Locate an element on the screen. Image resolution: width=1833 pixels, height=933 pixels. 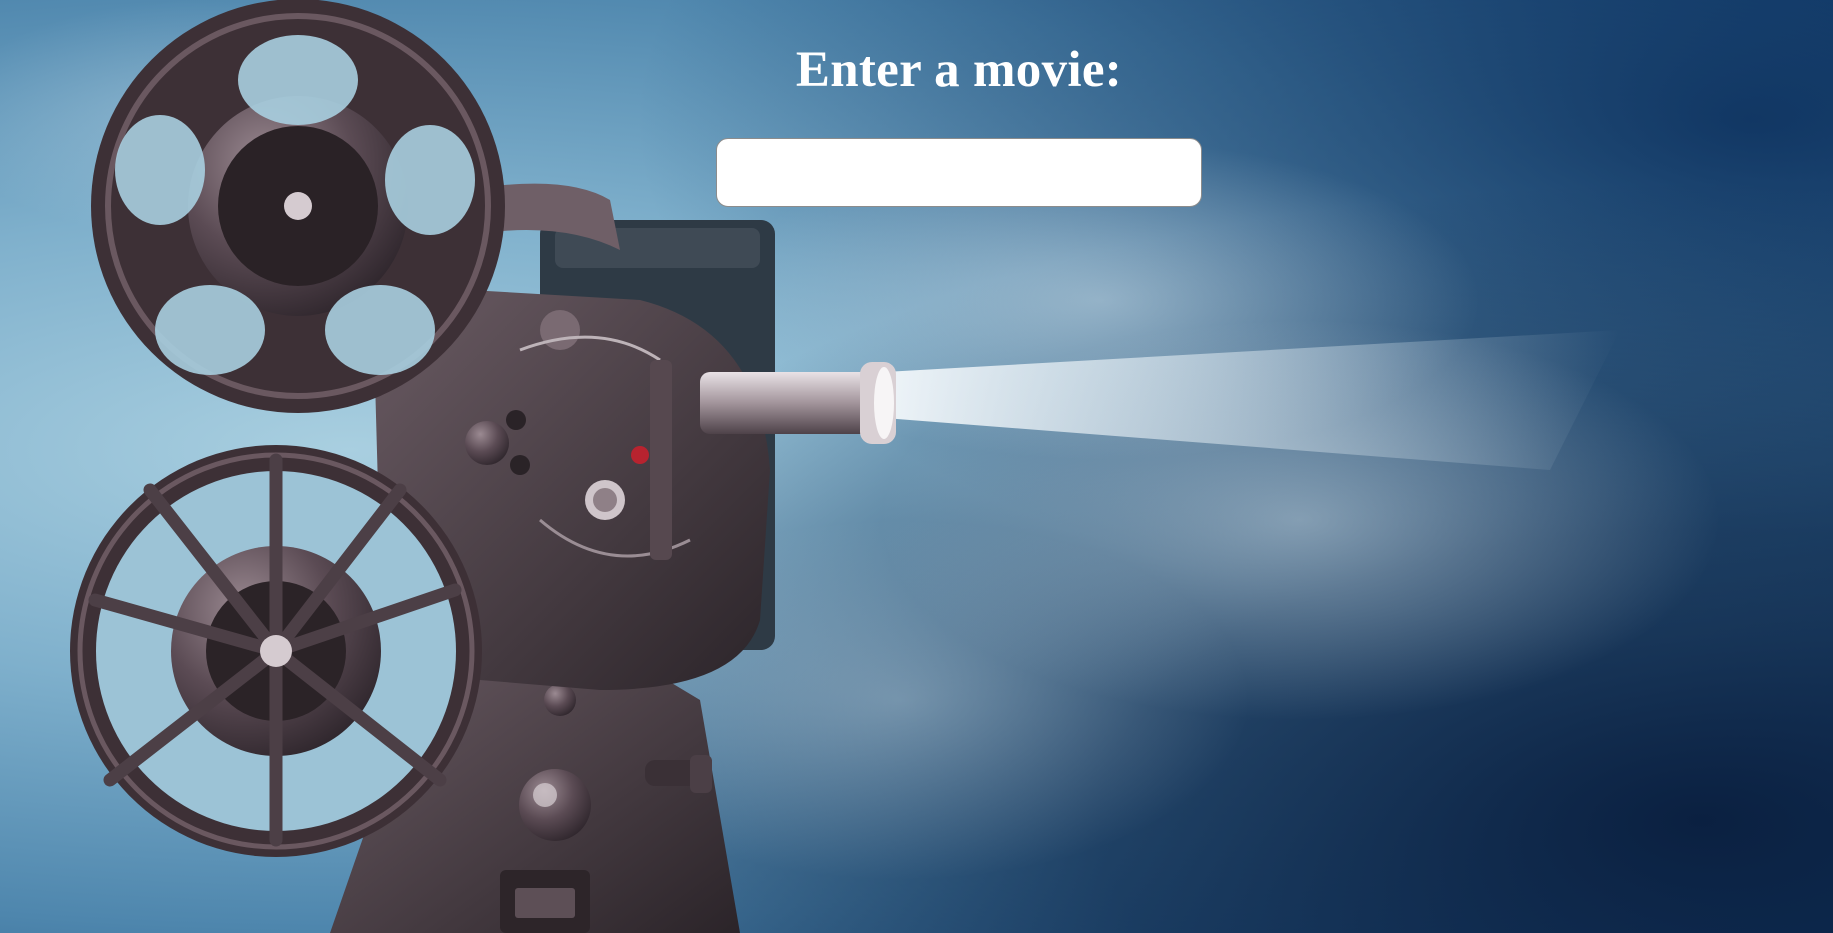
page-title: Enter a movie: is located at coordinates (959, 70).